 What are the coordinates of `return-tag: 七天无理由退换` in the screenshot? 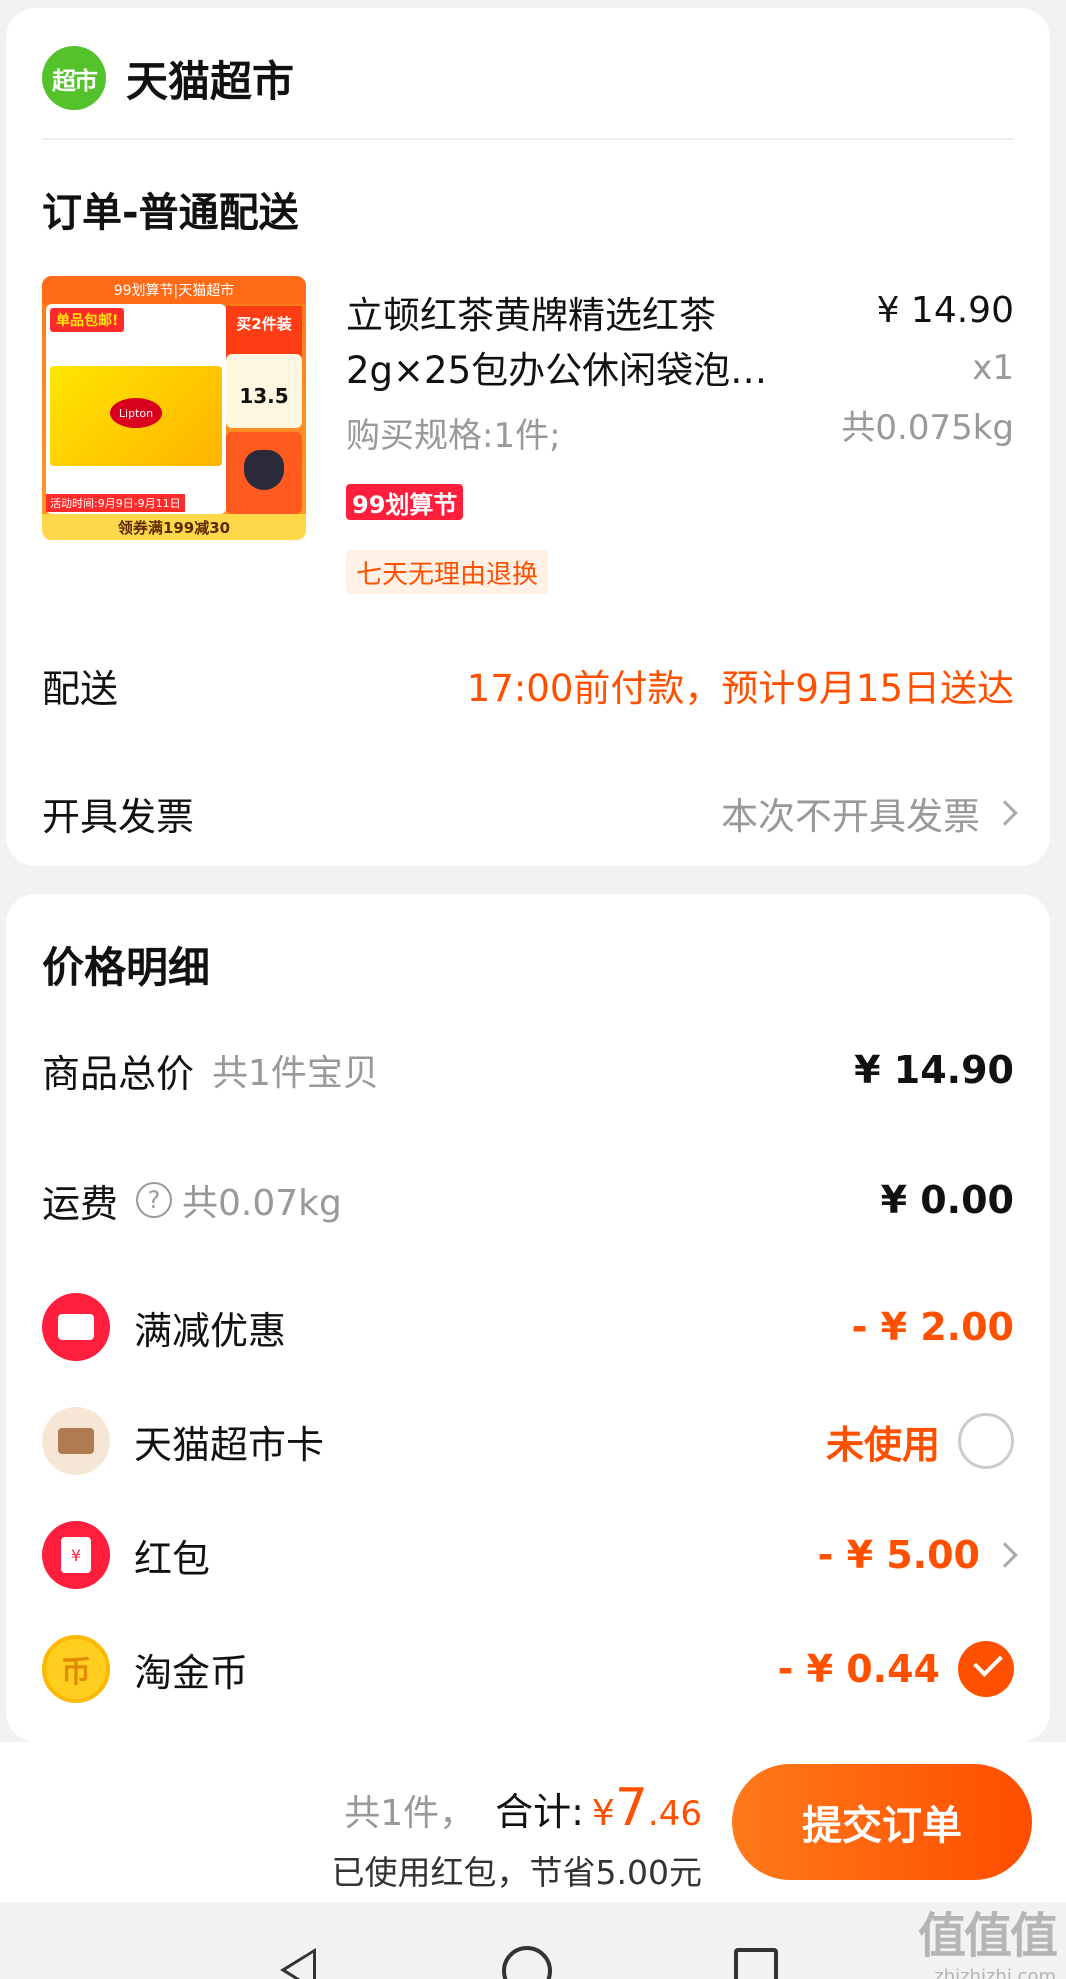 It's located at (447, 572).